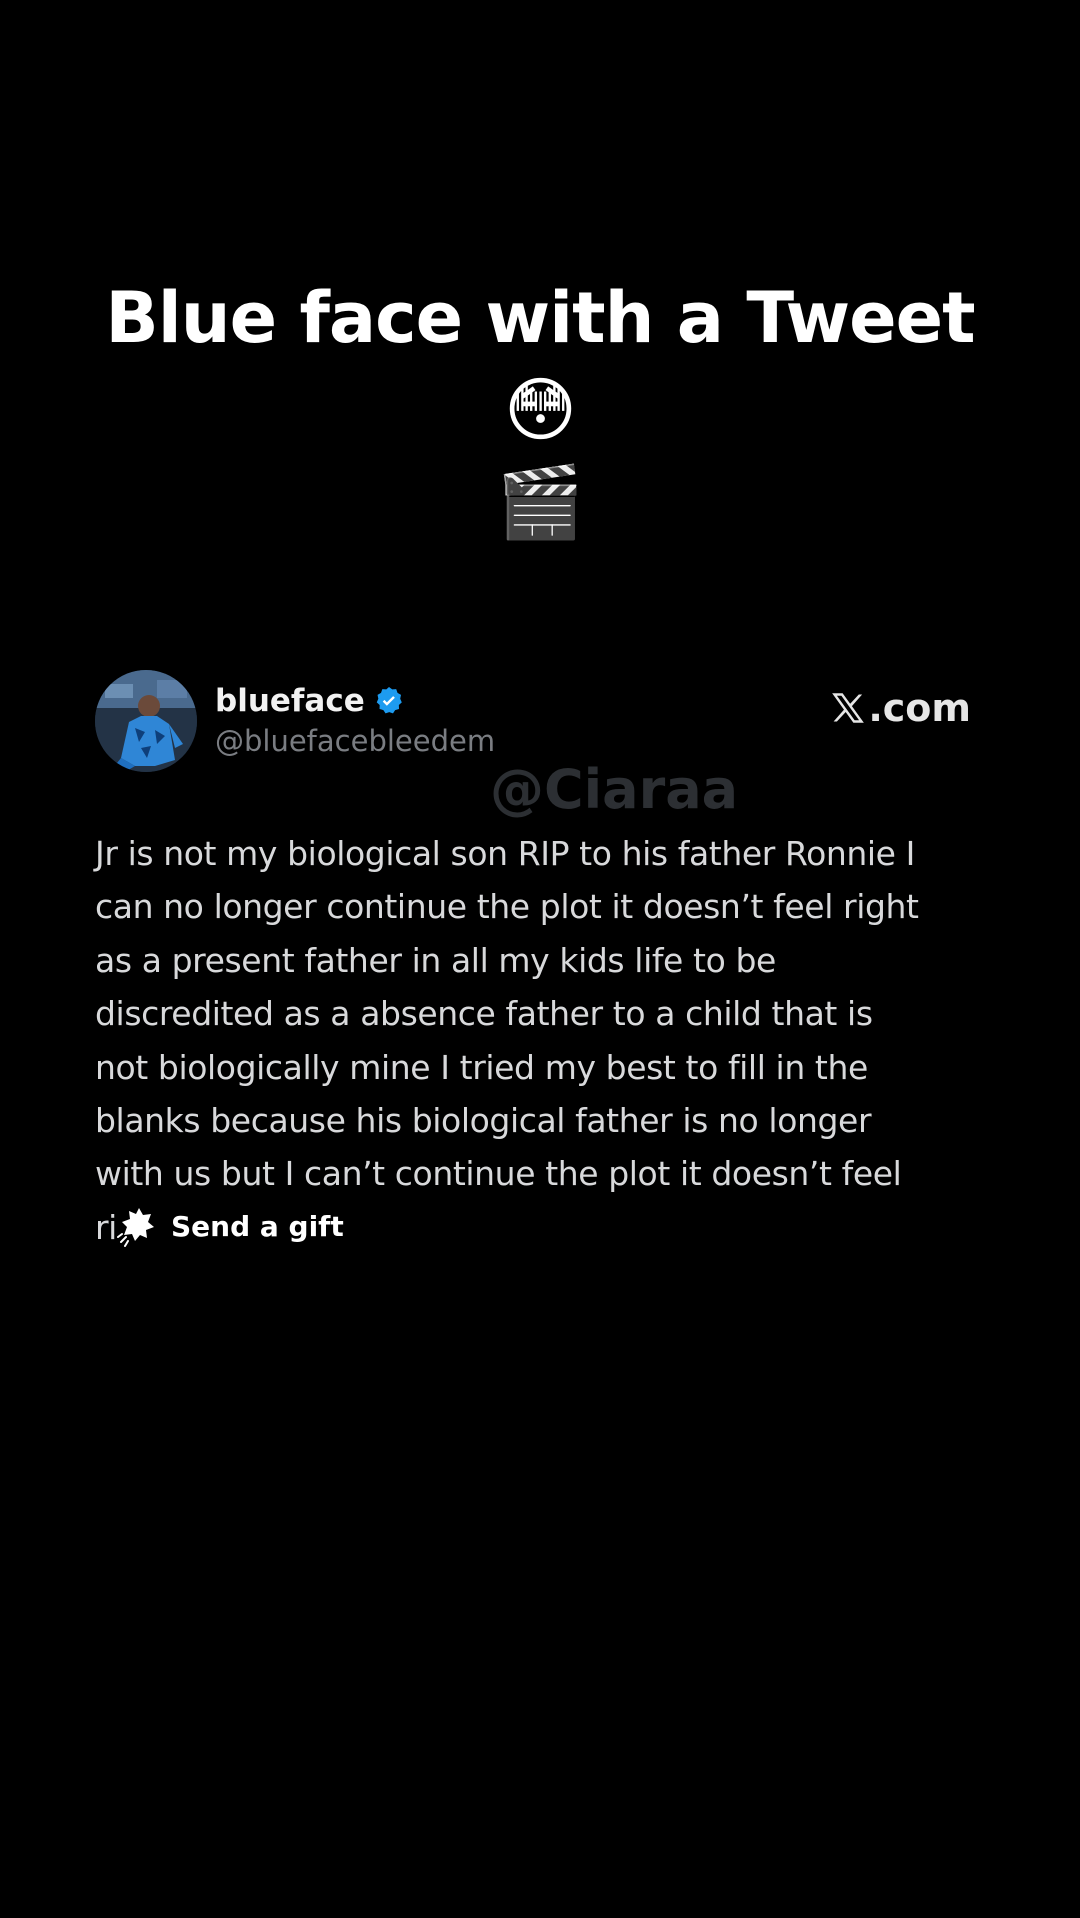  Describe the element at coordinates (848, 708) in the screenshot. I see `x-logo-icon` at that location.